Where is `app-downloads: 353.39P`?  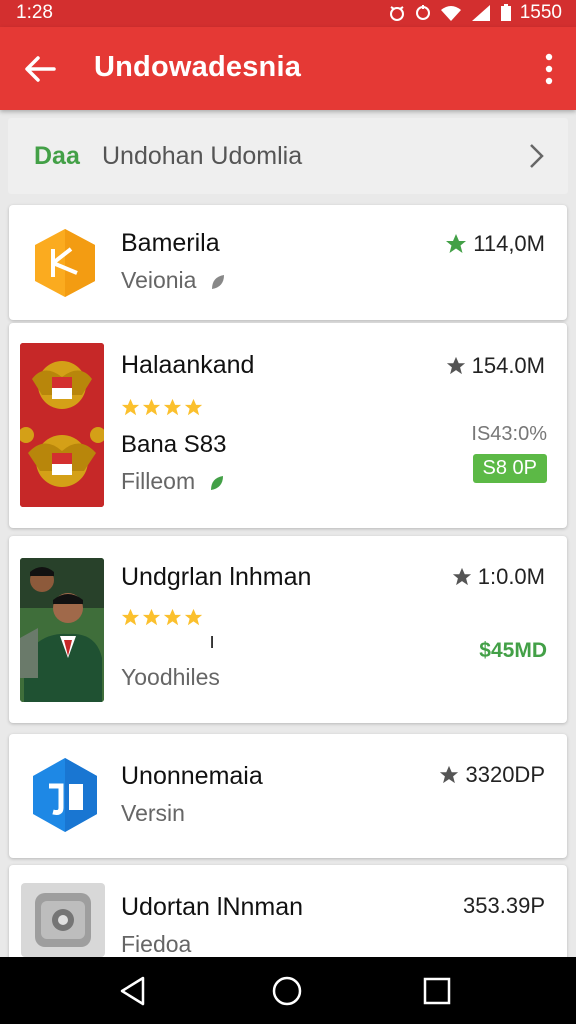 app-downloads: 353.39P is located at coordinates (504, 906).